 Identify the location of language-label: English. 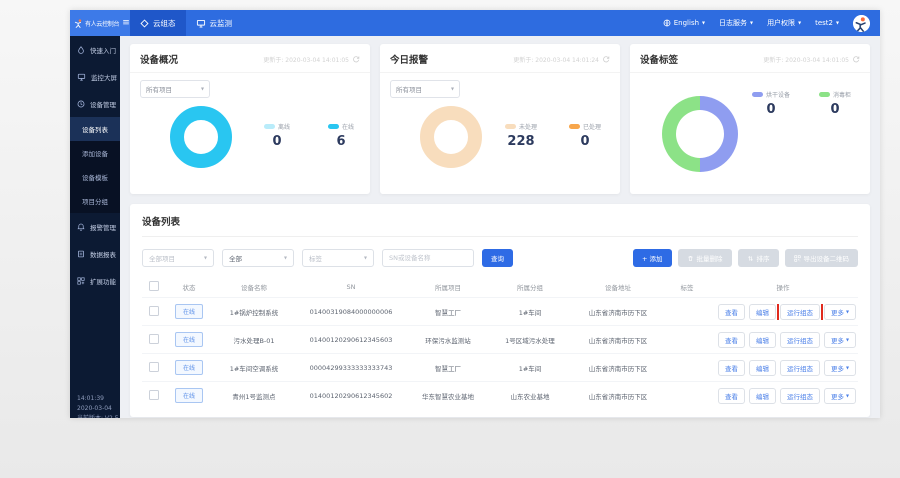
(686, 23).